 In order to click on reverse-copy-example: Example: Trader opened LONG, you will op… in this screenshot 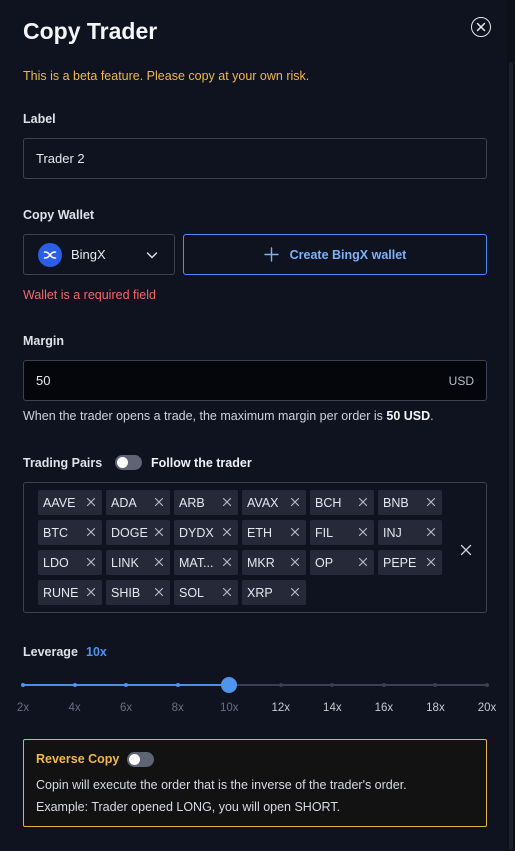, I will do `click(188, 807)`.